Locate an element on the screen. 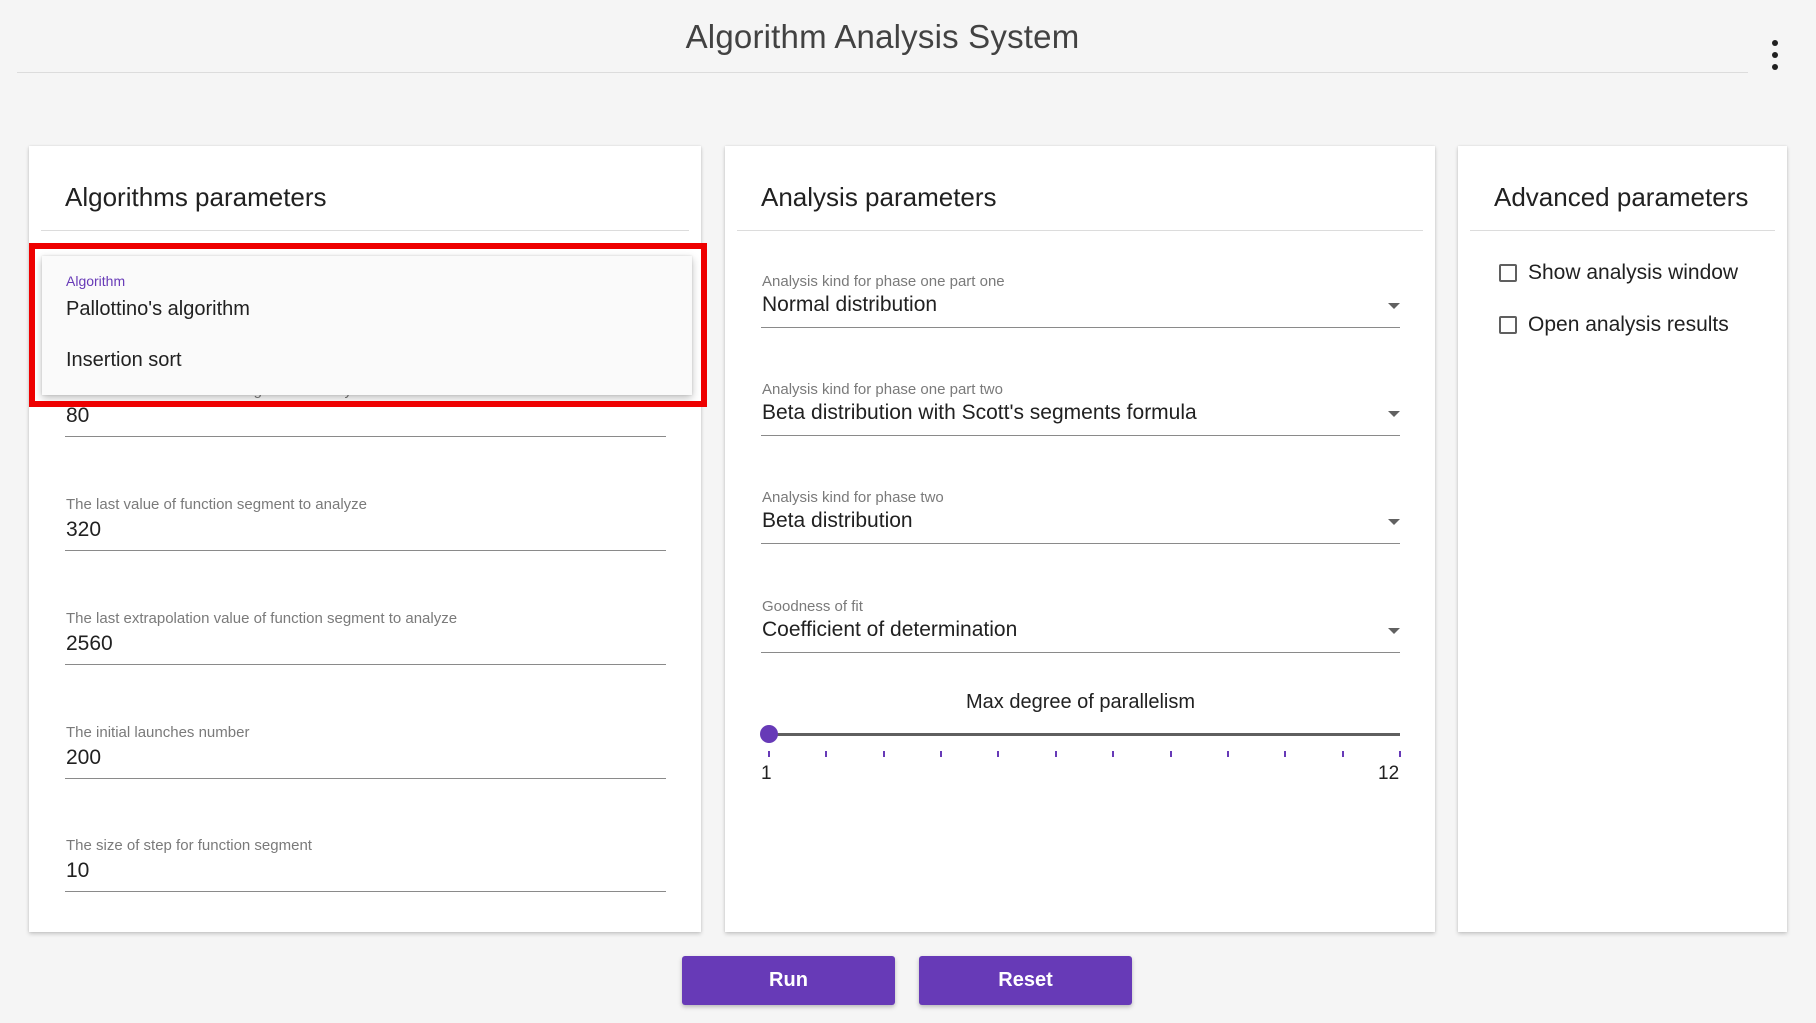 The width and height of the screenshot is (1816, 1023). checkbox-label: Show analysis window is located at coordinates (1633, 272).